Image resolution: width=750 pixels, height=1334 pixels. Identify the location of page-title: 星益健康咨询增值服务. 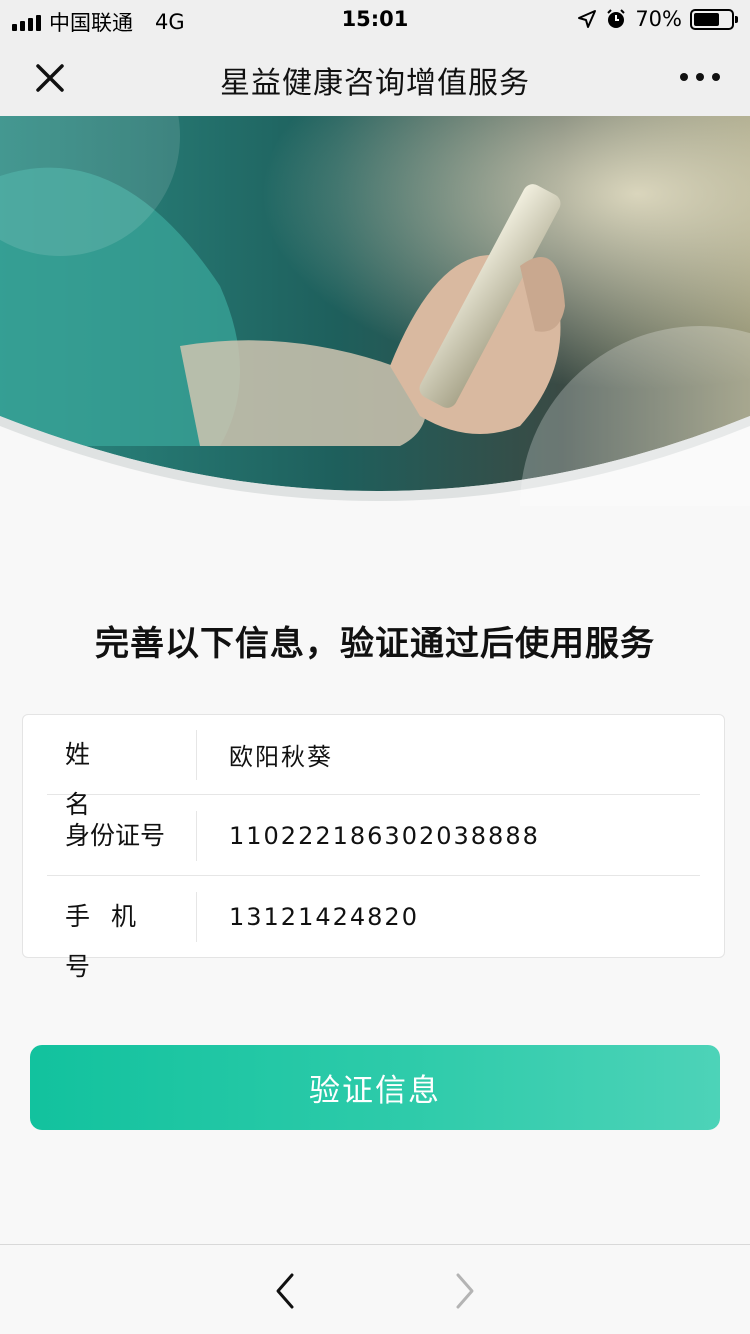
(375, 83).